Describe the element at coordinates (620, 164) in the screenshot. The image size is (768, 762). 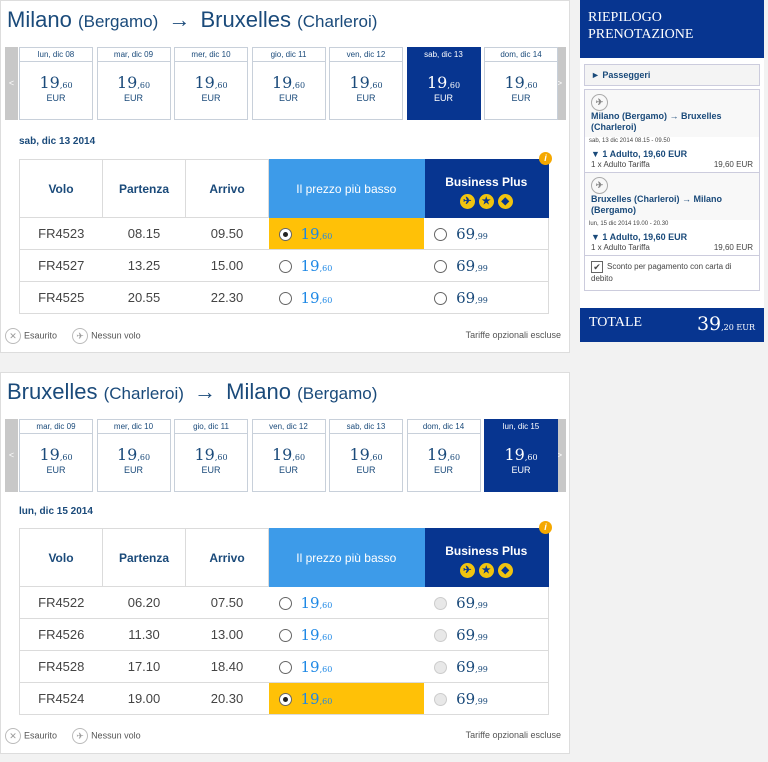
I see `fare-label: 1 x Adulto Tariffa` at that location.